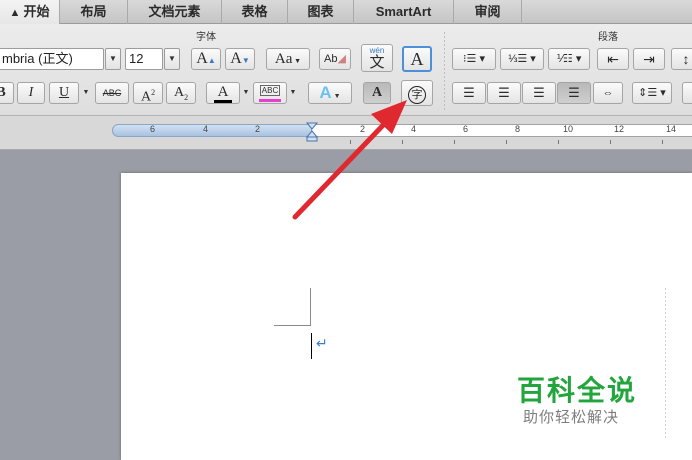 Image resolution: width=692 pixels, height=460 pixels. I want to click on enclose-characters-button: 字, so click(417, 93).